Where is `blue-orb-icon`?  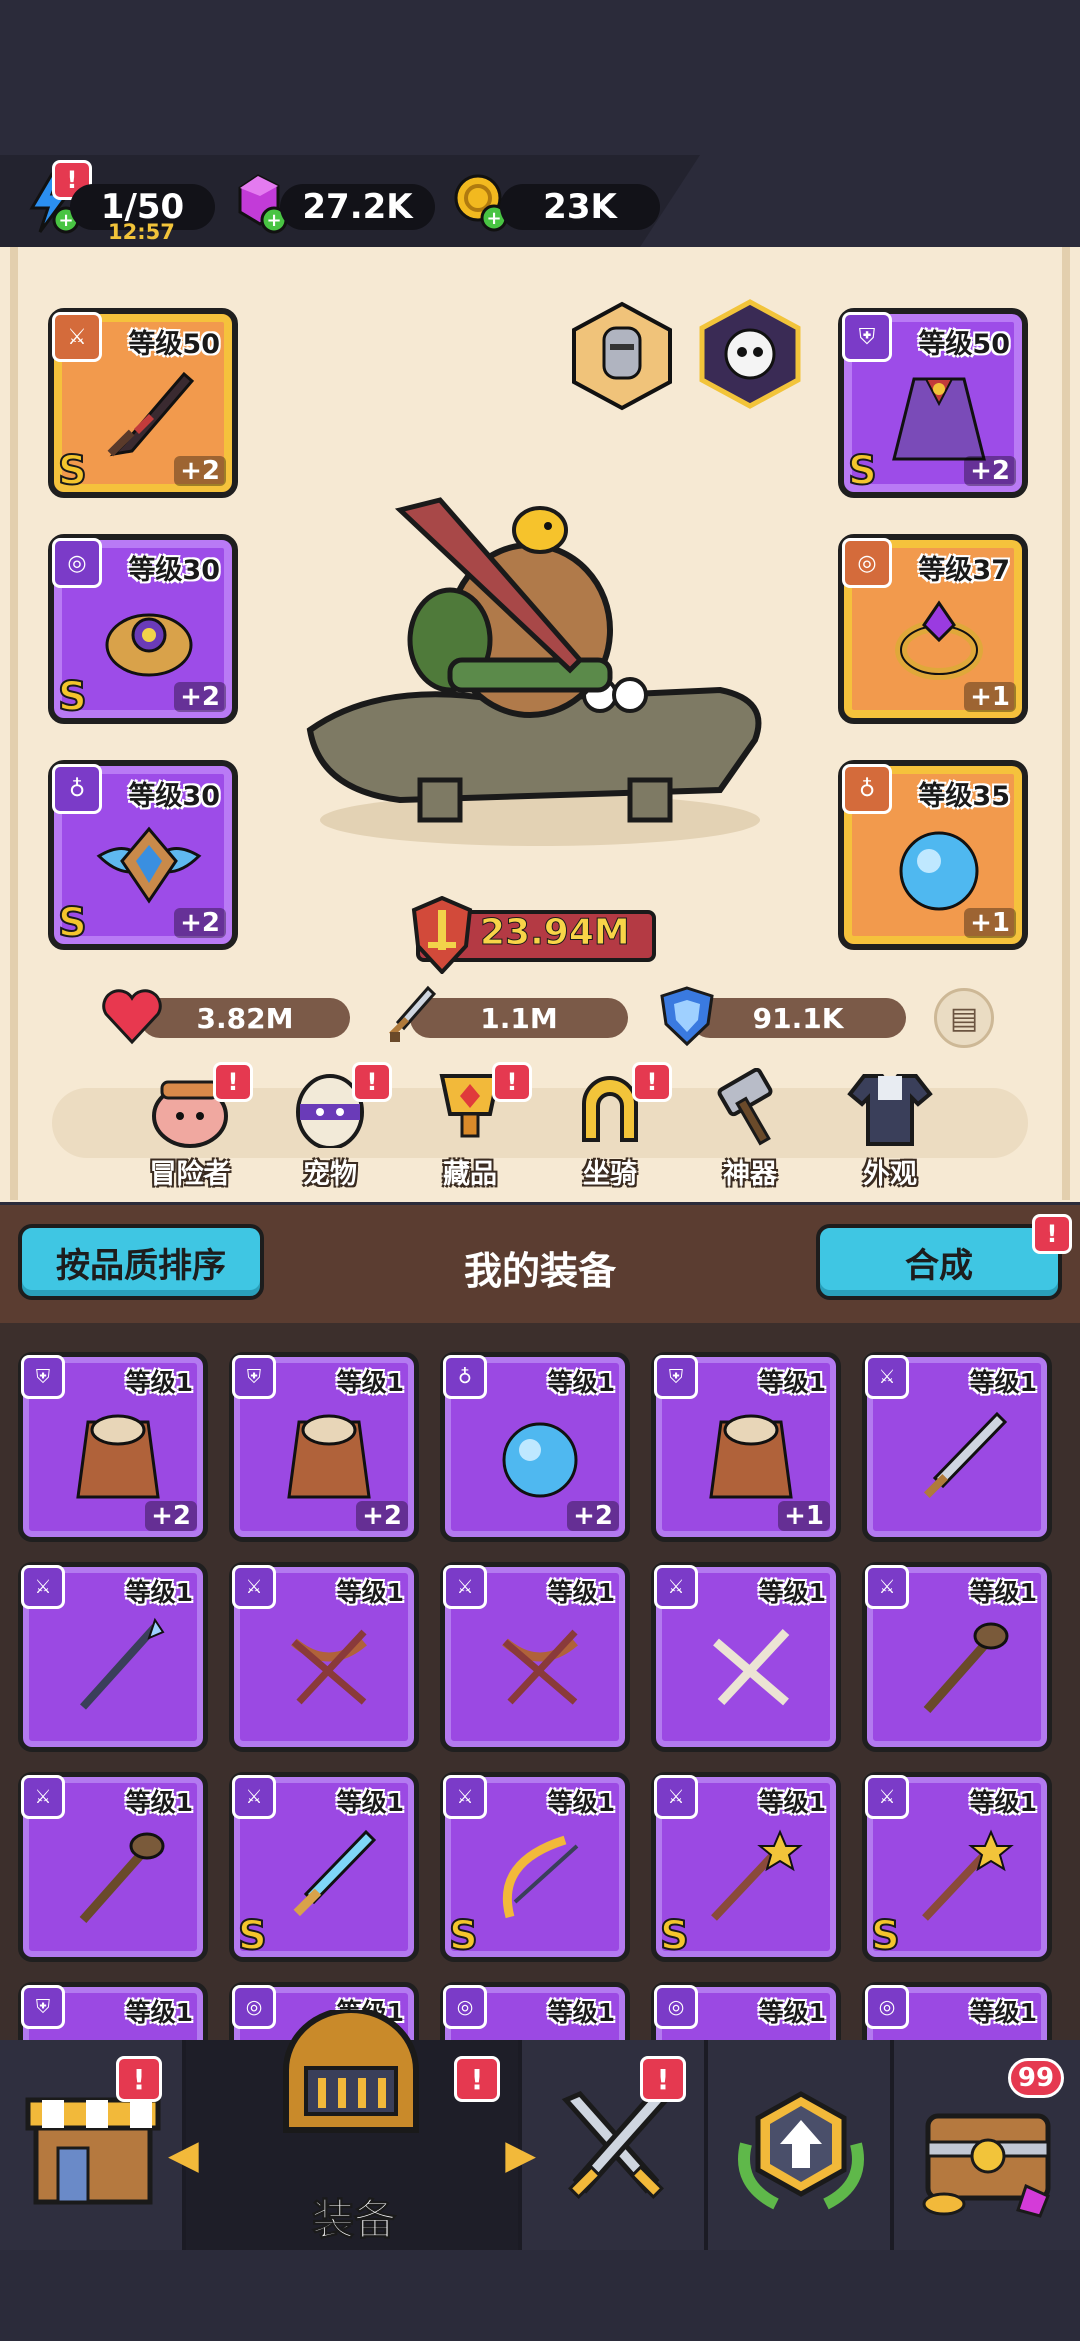 blue-orb-icon is located at coordinates (540, 1460).